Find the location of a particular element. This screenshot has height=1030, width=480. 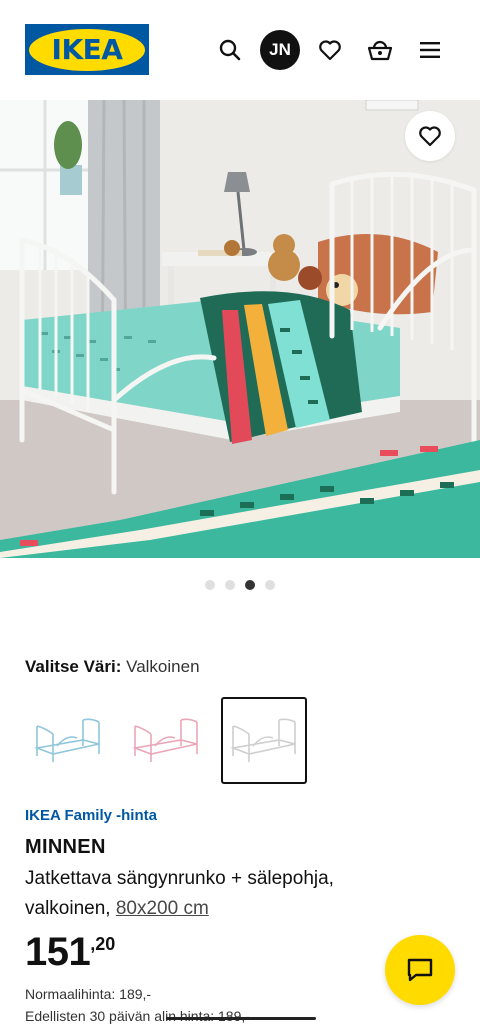

selected-color-value: Valkoinen is located at coordinates (163, 666).